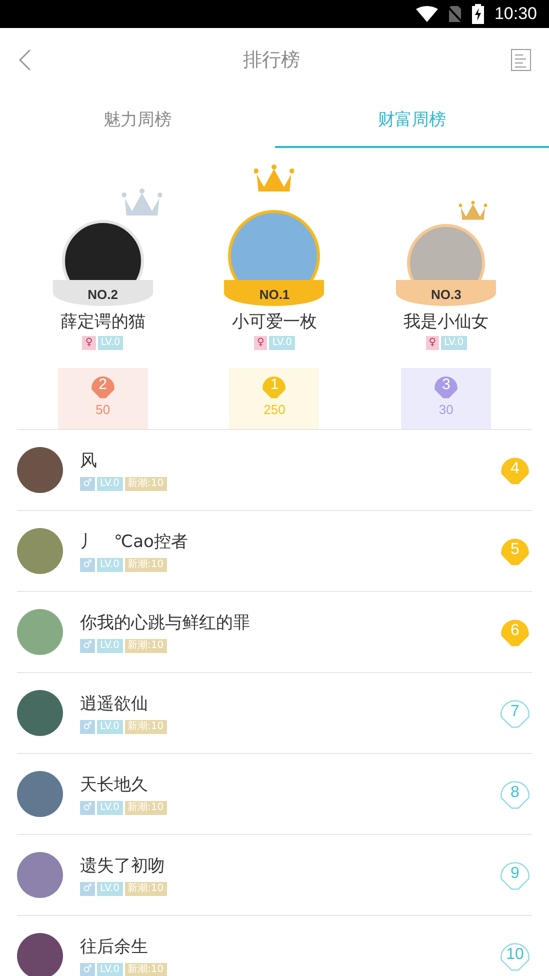 The image size is (549, 976). I want to click on battery-charging-icon, so click(478, 14).